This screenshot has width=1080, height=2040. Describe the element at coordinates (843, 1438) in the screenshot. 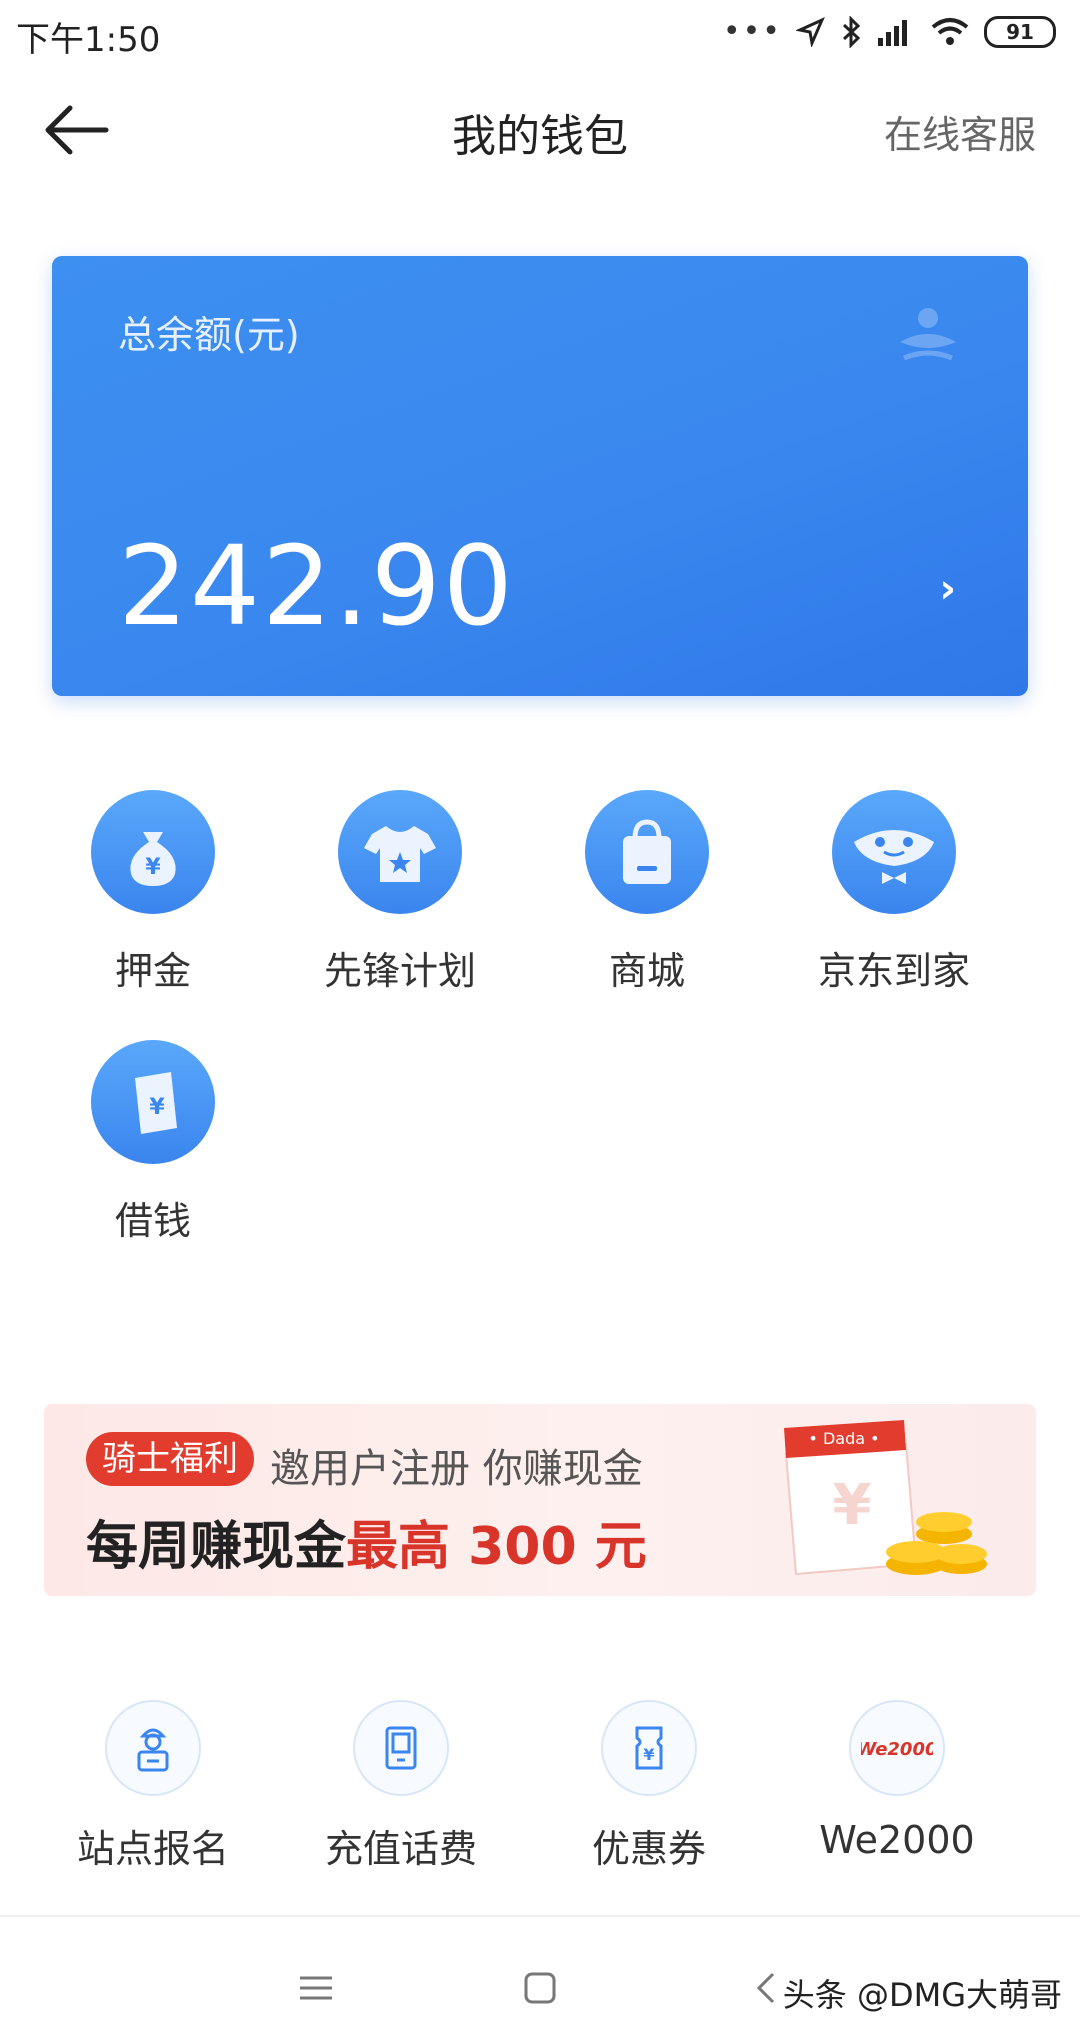

I see `calendar-label: • Dada •` at that location.